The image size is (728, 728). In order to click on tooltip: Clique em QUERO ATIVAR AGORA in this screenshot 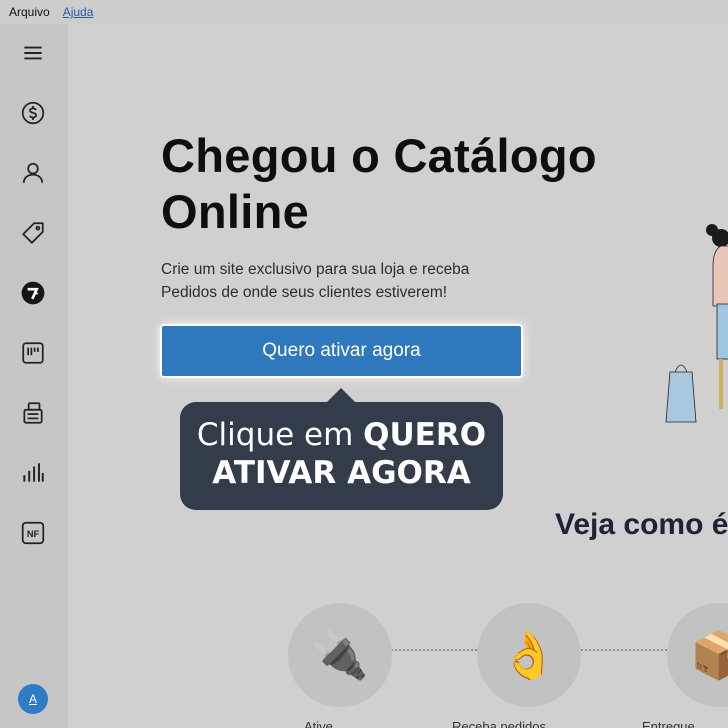, I will do `click(341, 449)`.